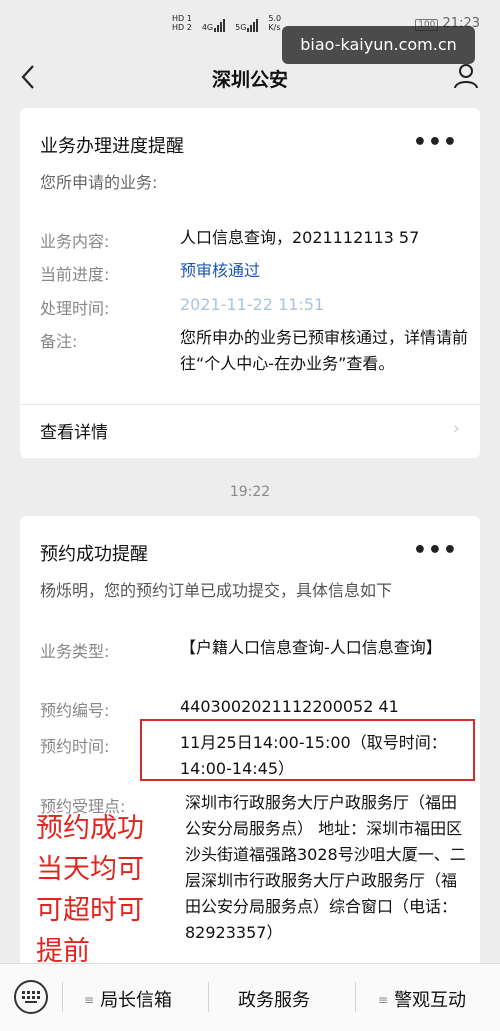 This screenshot has width=500, height=1031. What do you see at coordinates (229, 23) in the screenshot?
I see `status-icons: HD 1 HD 2 4G 5G 5.0 K/s` at bounding box center [229, 23].